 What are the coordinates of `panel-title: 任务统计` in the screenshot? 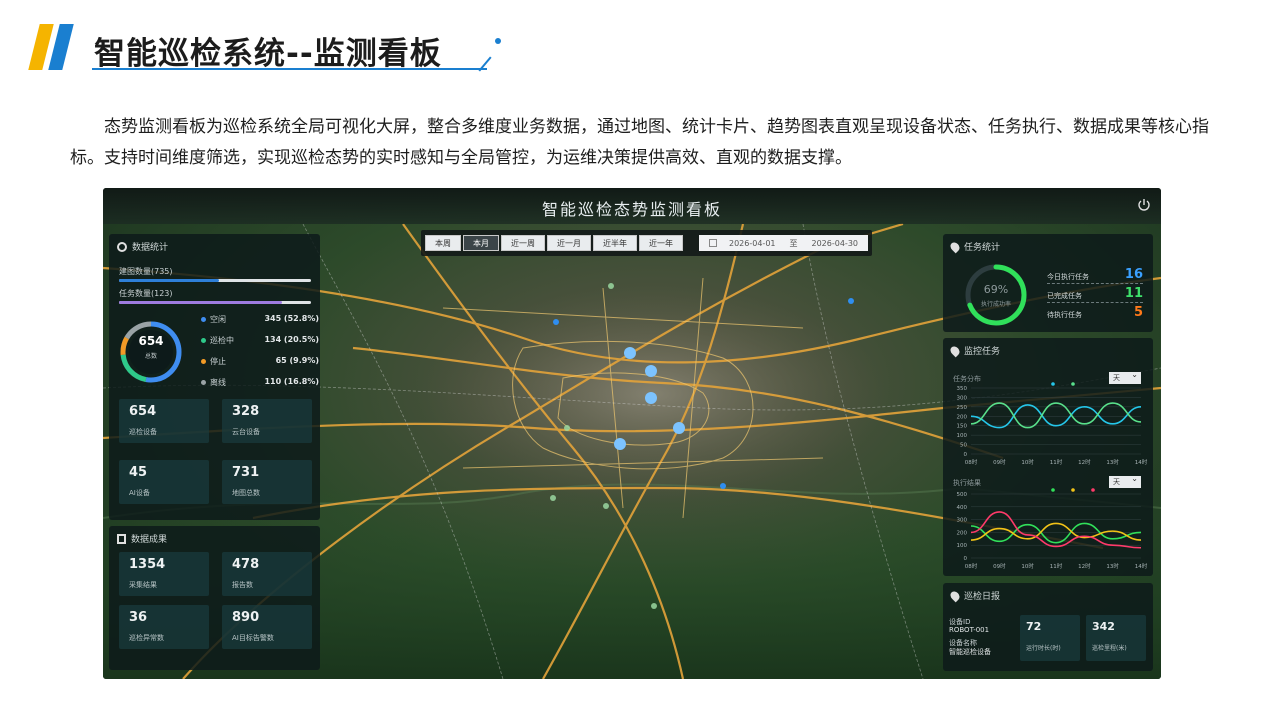 It's located at (974, 246).